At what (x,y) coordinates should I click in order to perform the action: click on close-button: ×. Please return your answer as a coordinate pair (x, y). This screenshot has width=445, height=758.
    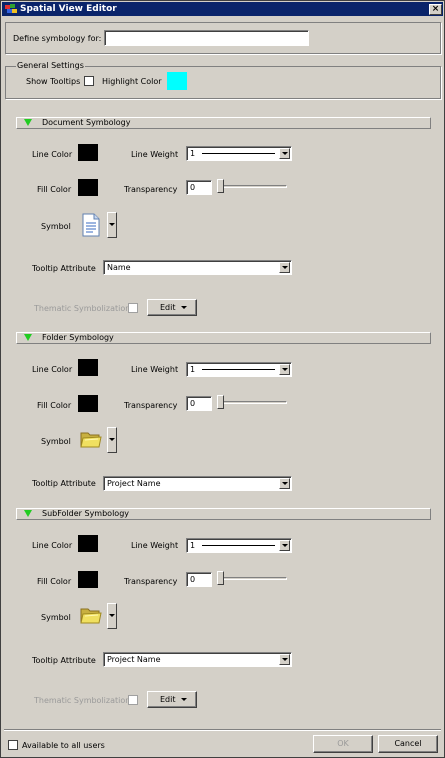
    Looking at the image, I should click on (435, 9).